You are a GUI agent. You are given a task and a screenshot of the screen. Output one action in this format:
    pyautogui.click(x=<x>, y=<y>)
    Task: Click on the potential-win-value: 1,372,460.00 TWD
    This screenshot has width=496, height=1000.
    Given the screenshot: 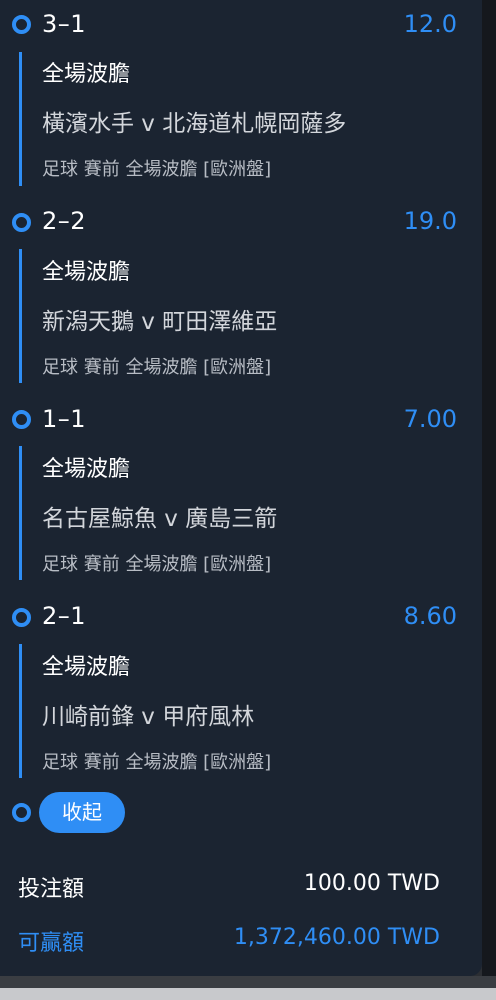 What is the action you would take?
    pyautogui.click(x=336, y=937)
    